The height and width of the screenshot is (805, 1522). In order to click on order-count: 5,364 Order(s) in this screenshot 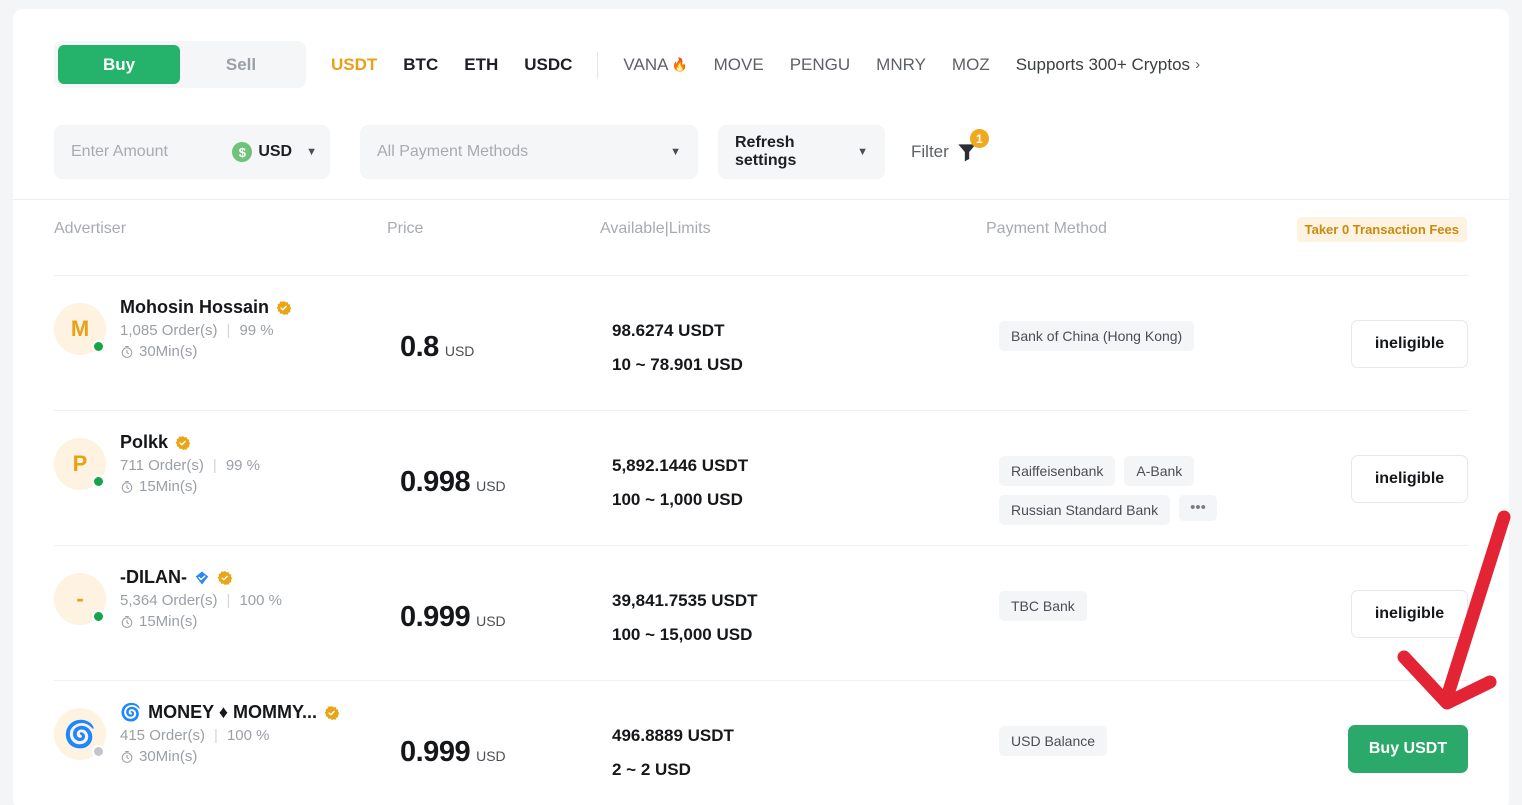, I will do `click(169, 600)`.